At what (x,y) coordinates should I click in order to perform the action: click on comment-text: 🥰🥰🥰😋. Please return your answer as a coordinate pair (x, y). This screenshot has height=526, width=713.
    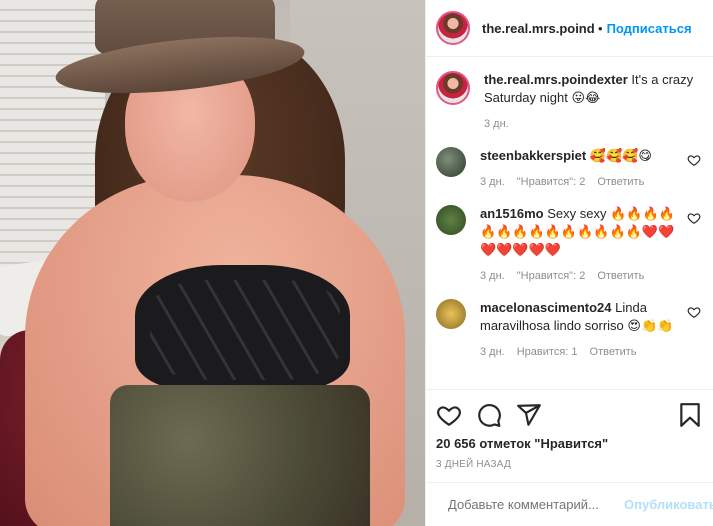
    Looking at the image, I should click on (620, 155).